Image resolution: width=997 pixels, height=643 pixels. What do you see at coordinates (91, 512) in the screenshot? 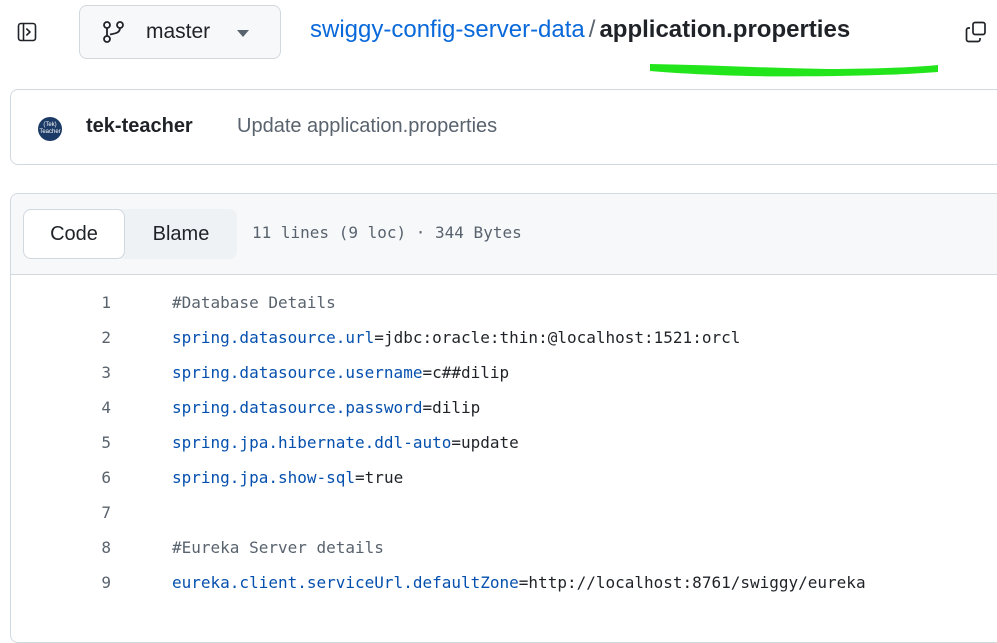
I see `line-number: 7` at bounding box center [91, 512].